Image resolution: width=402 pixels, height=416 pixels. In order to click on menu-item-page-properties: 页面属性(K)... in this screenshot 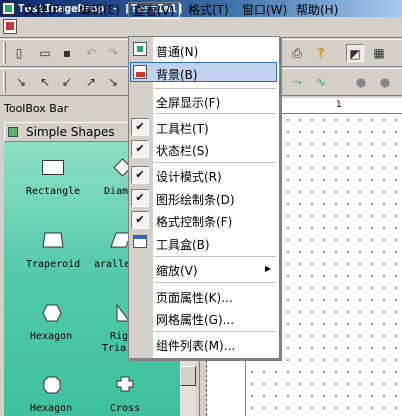, I will do `click(194, 297)`.